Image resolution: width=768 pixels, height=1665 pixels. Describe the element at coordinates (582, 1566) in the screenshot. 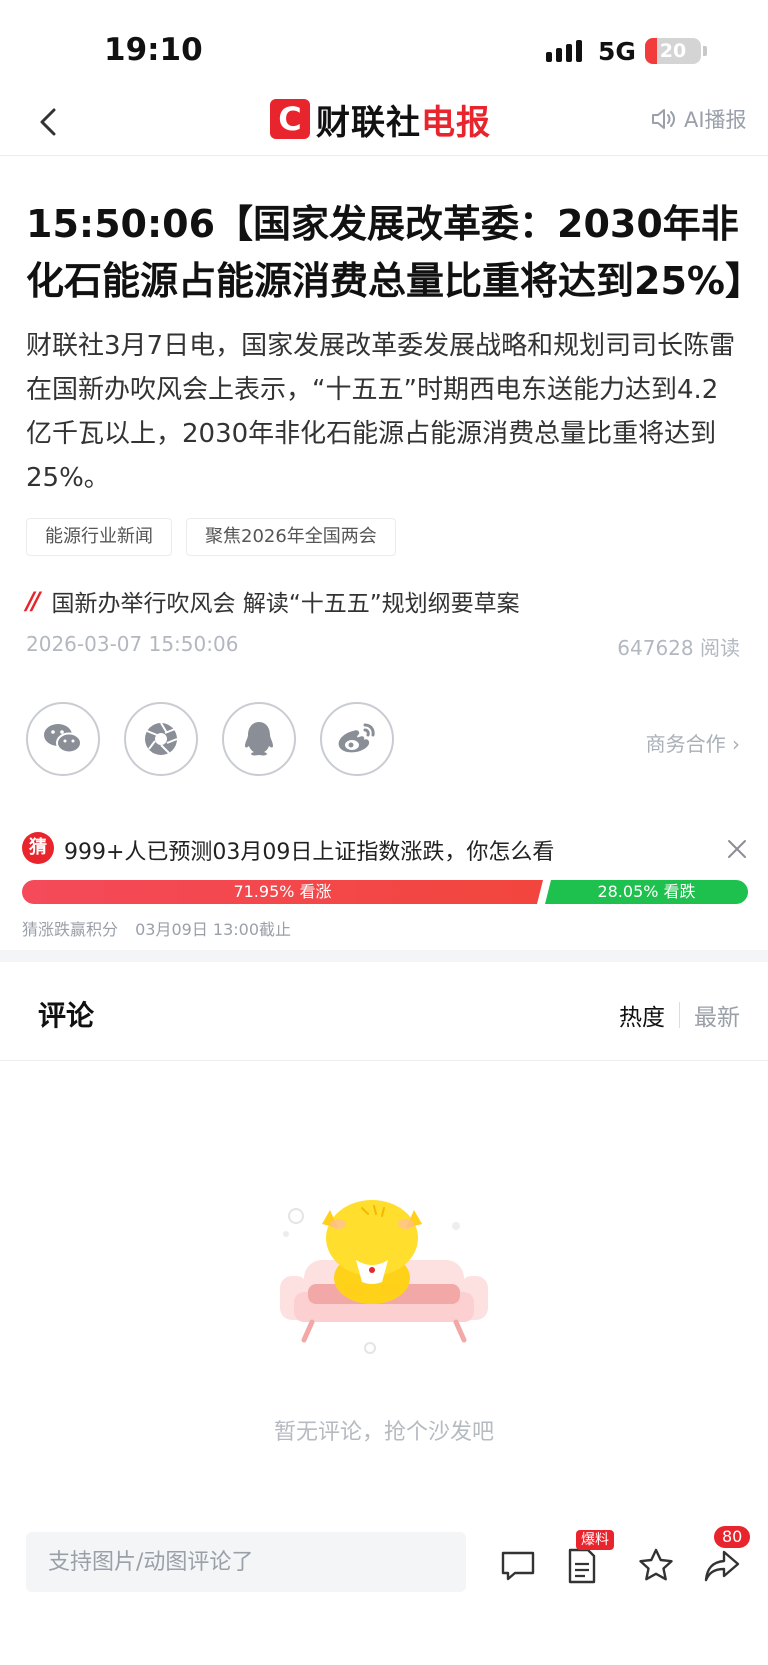

I see `report-news-icon` at that location.